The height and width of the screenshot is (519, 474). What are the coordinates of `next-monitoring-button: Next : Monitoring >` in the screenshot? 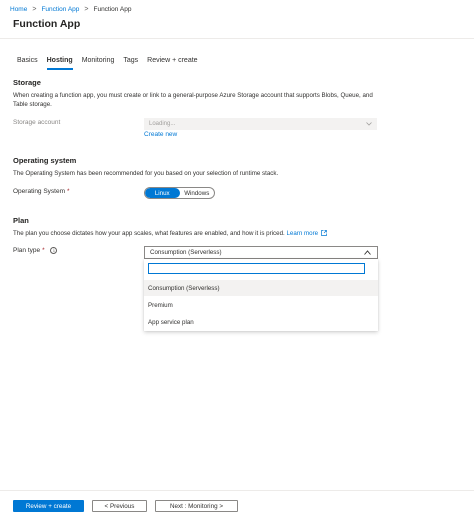 It's located at (196, 506).